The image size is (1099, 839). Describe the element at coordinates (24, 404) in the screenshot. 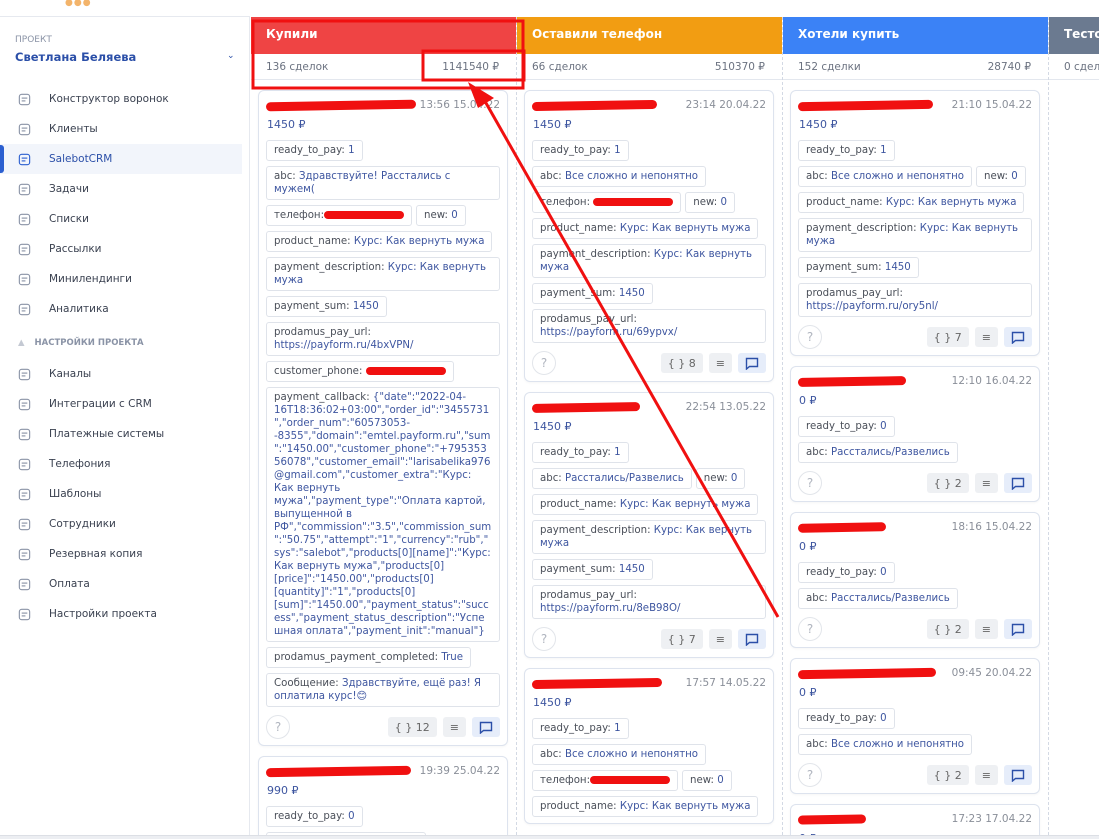

I see `integrations-icon` at that location.